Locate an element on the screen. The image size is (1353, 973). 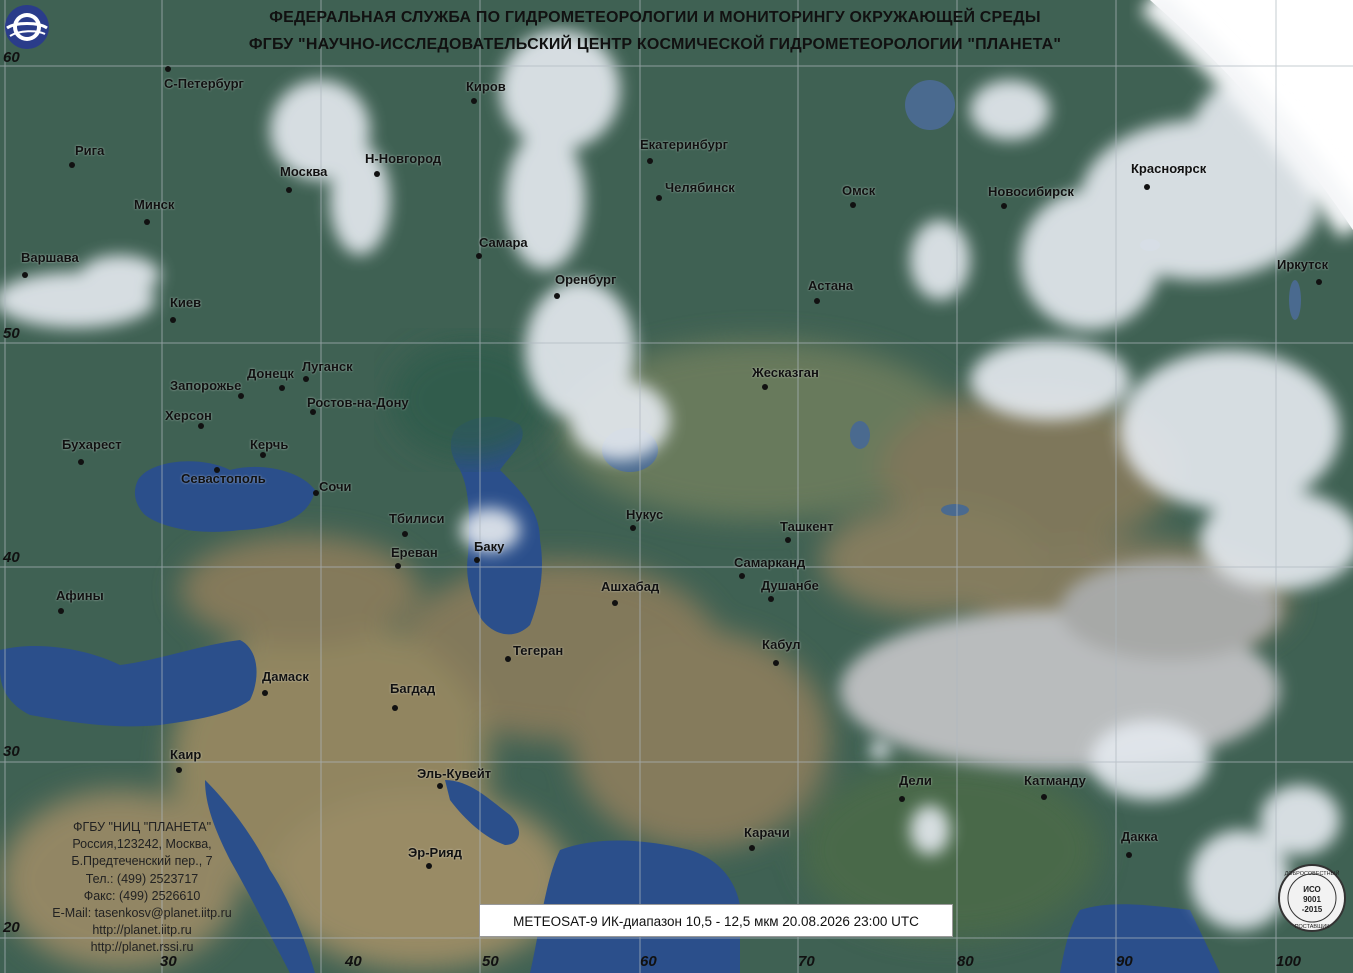
city-label-cairo: Каир is located at coordinates (185, 754).